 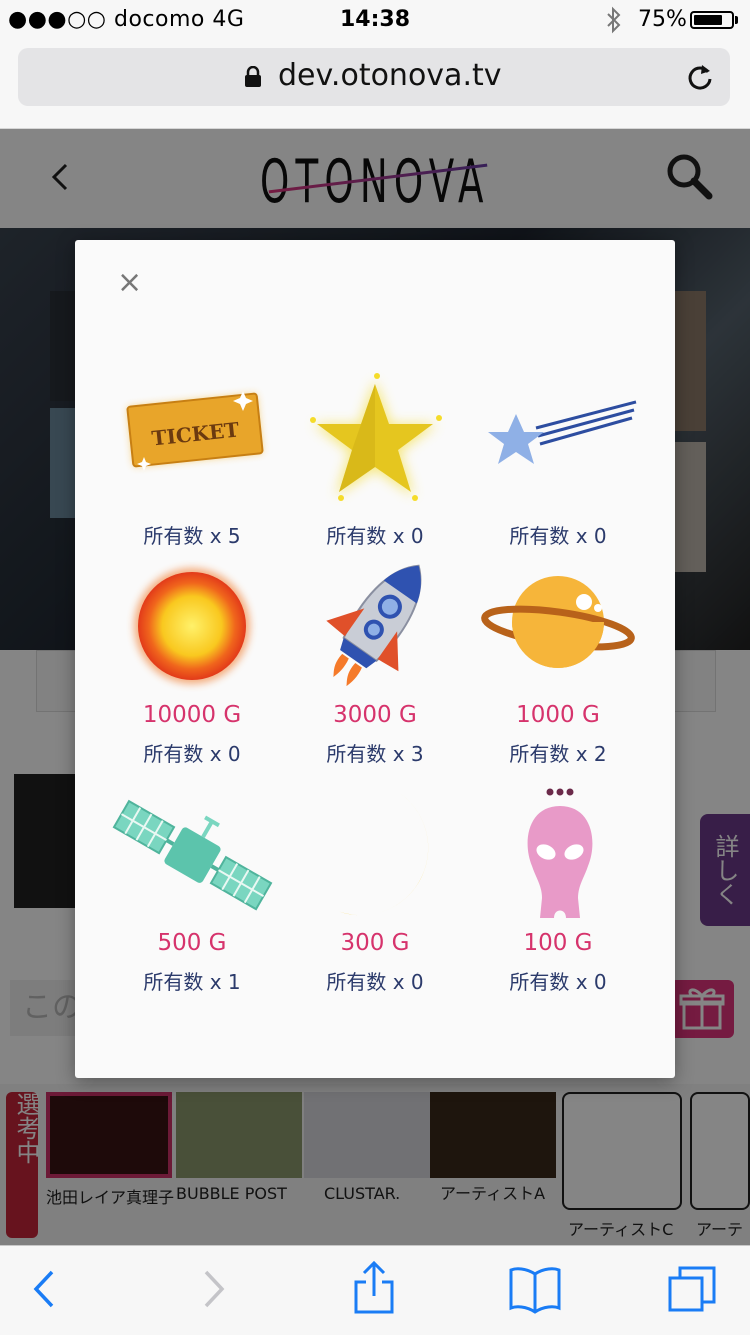 I want to click on share-icon, so click(x=374, y=1288).